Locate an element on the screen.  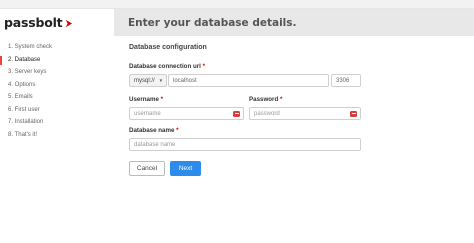
section-title: Database configuration is located at coordinates (168, 47).